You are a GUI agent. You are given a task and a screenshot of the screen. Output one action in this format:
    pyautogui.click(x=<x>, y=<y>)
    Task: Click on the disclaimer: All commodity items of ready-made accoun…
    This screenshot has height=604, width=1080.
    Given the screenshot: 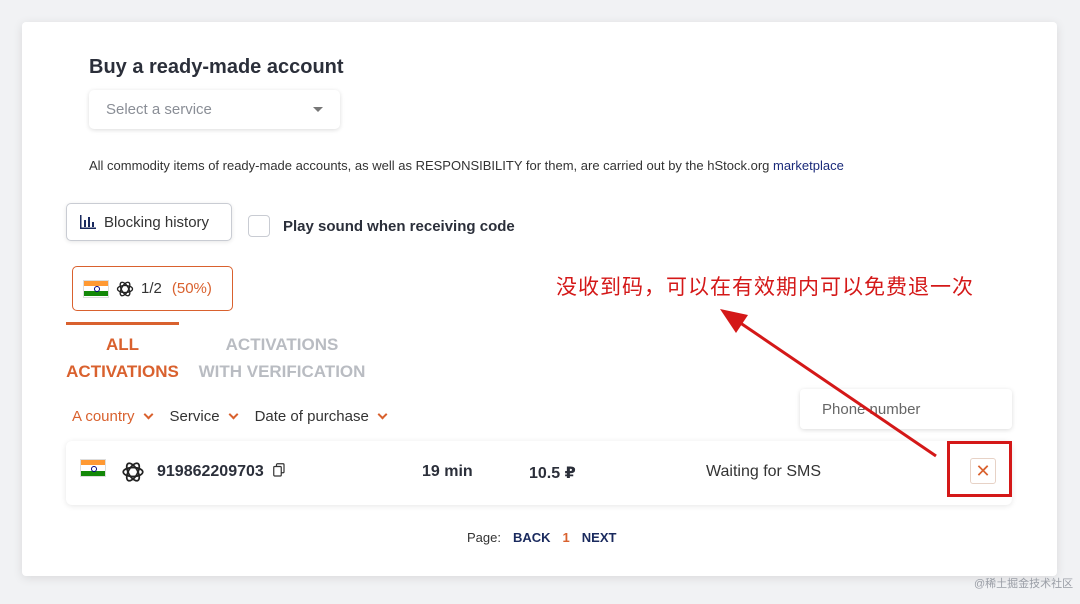 What is the action you would take?
    pyautogui.click(x=466, y=165)
    